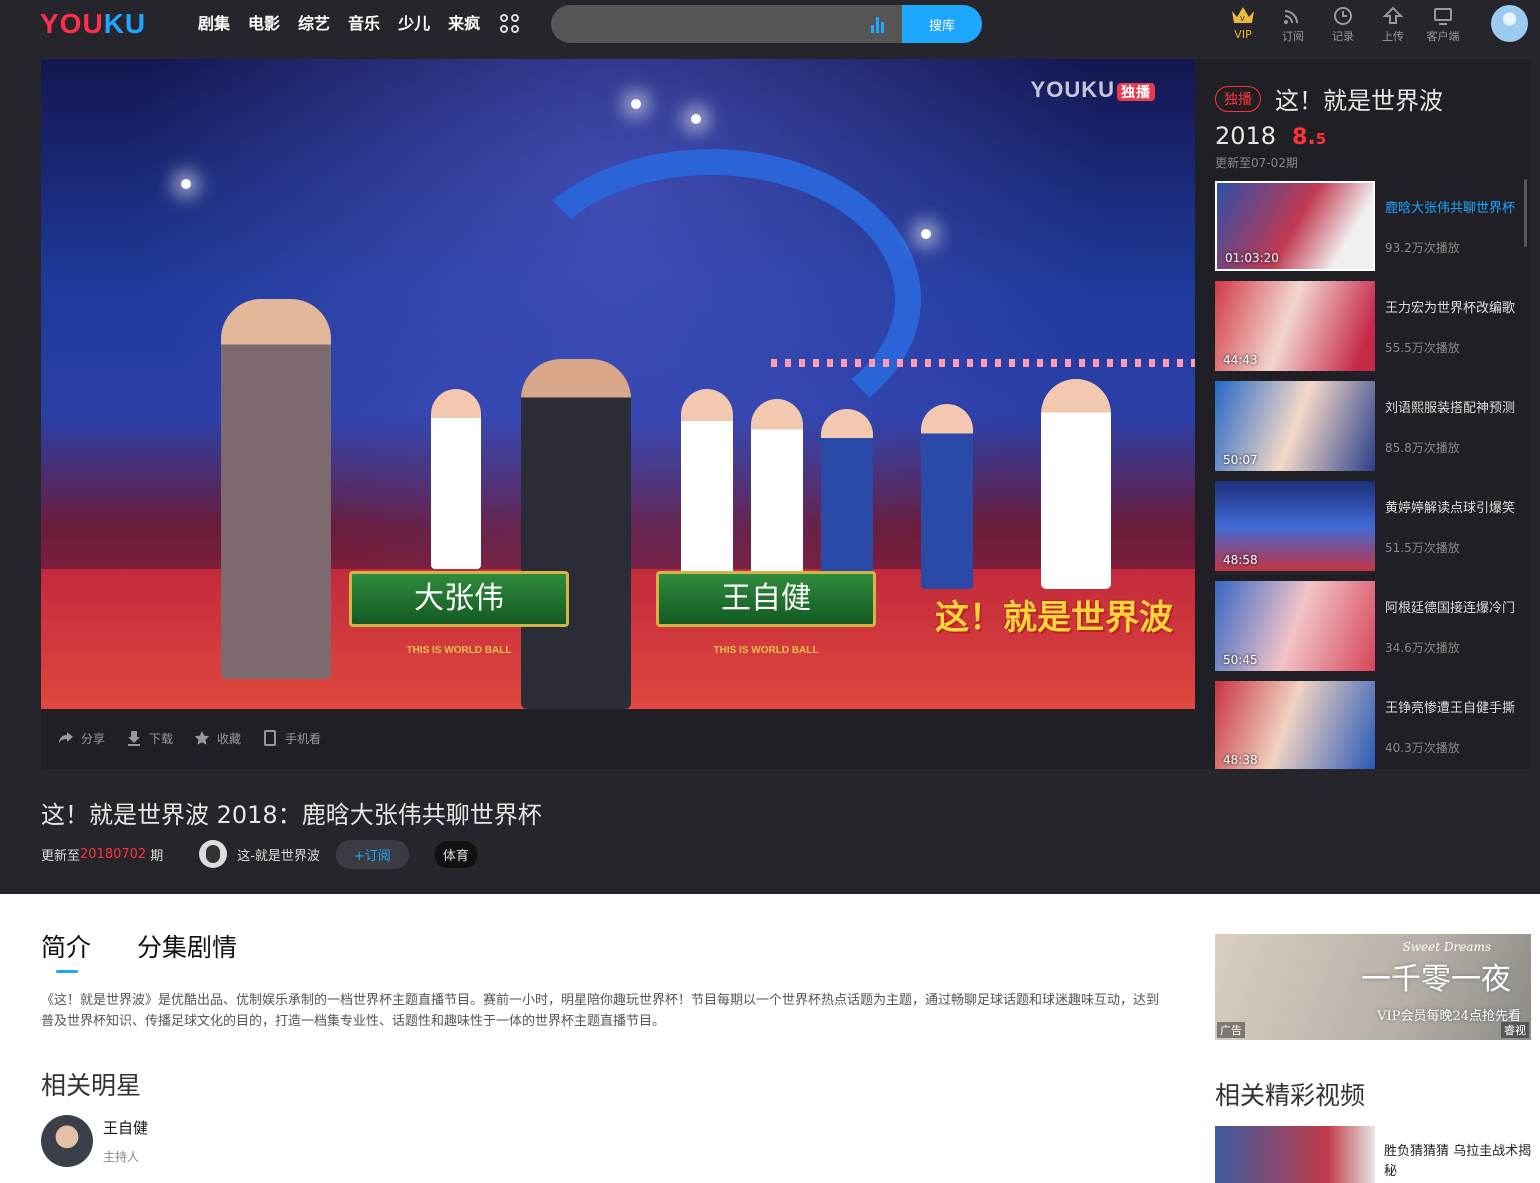 The image size is (1540, 1183). What do you see at coordinates (1243, 16) in the screenshot?
I see `crown-icon: V` at bounding box center [1243, 16].